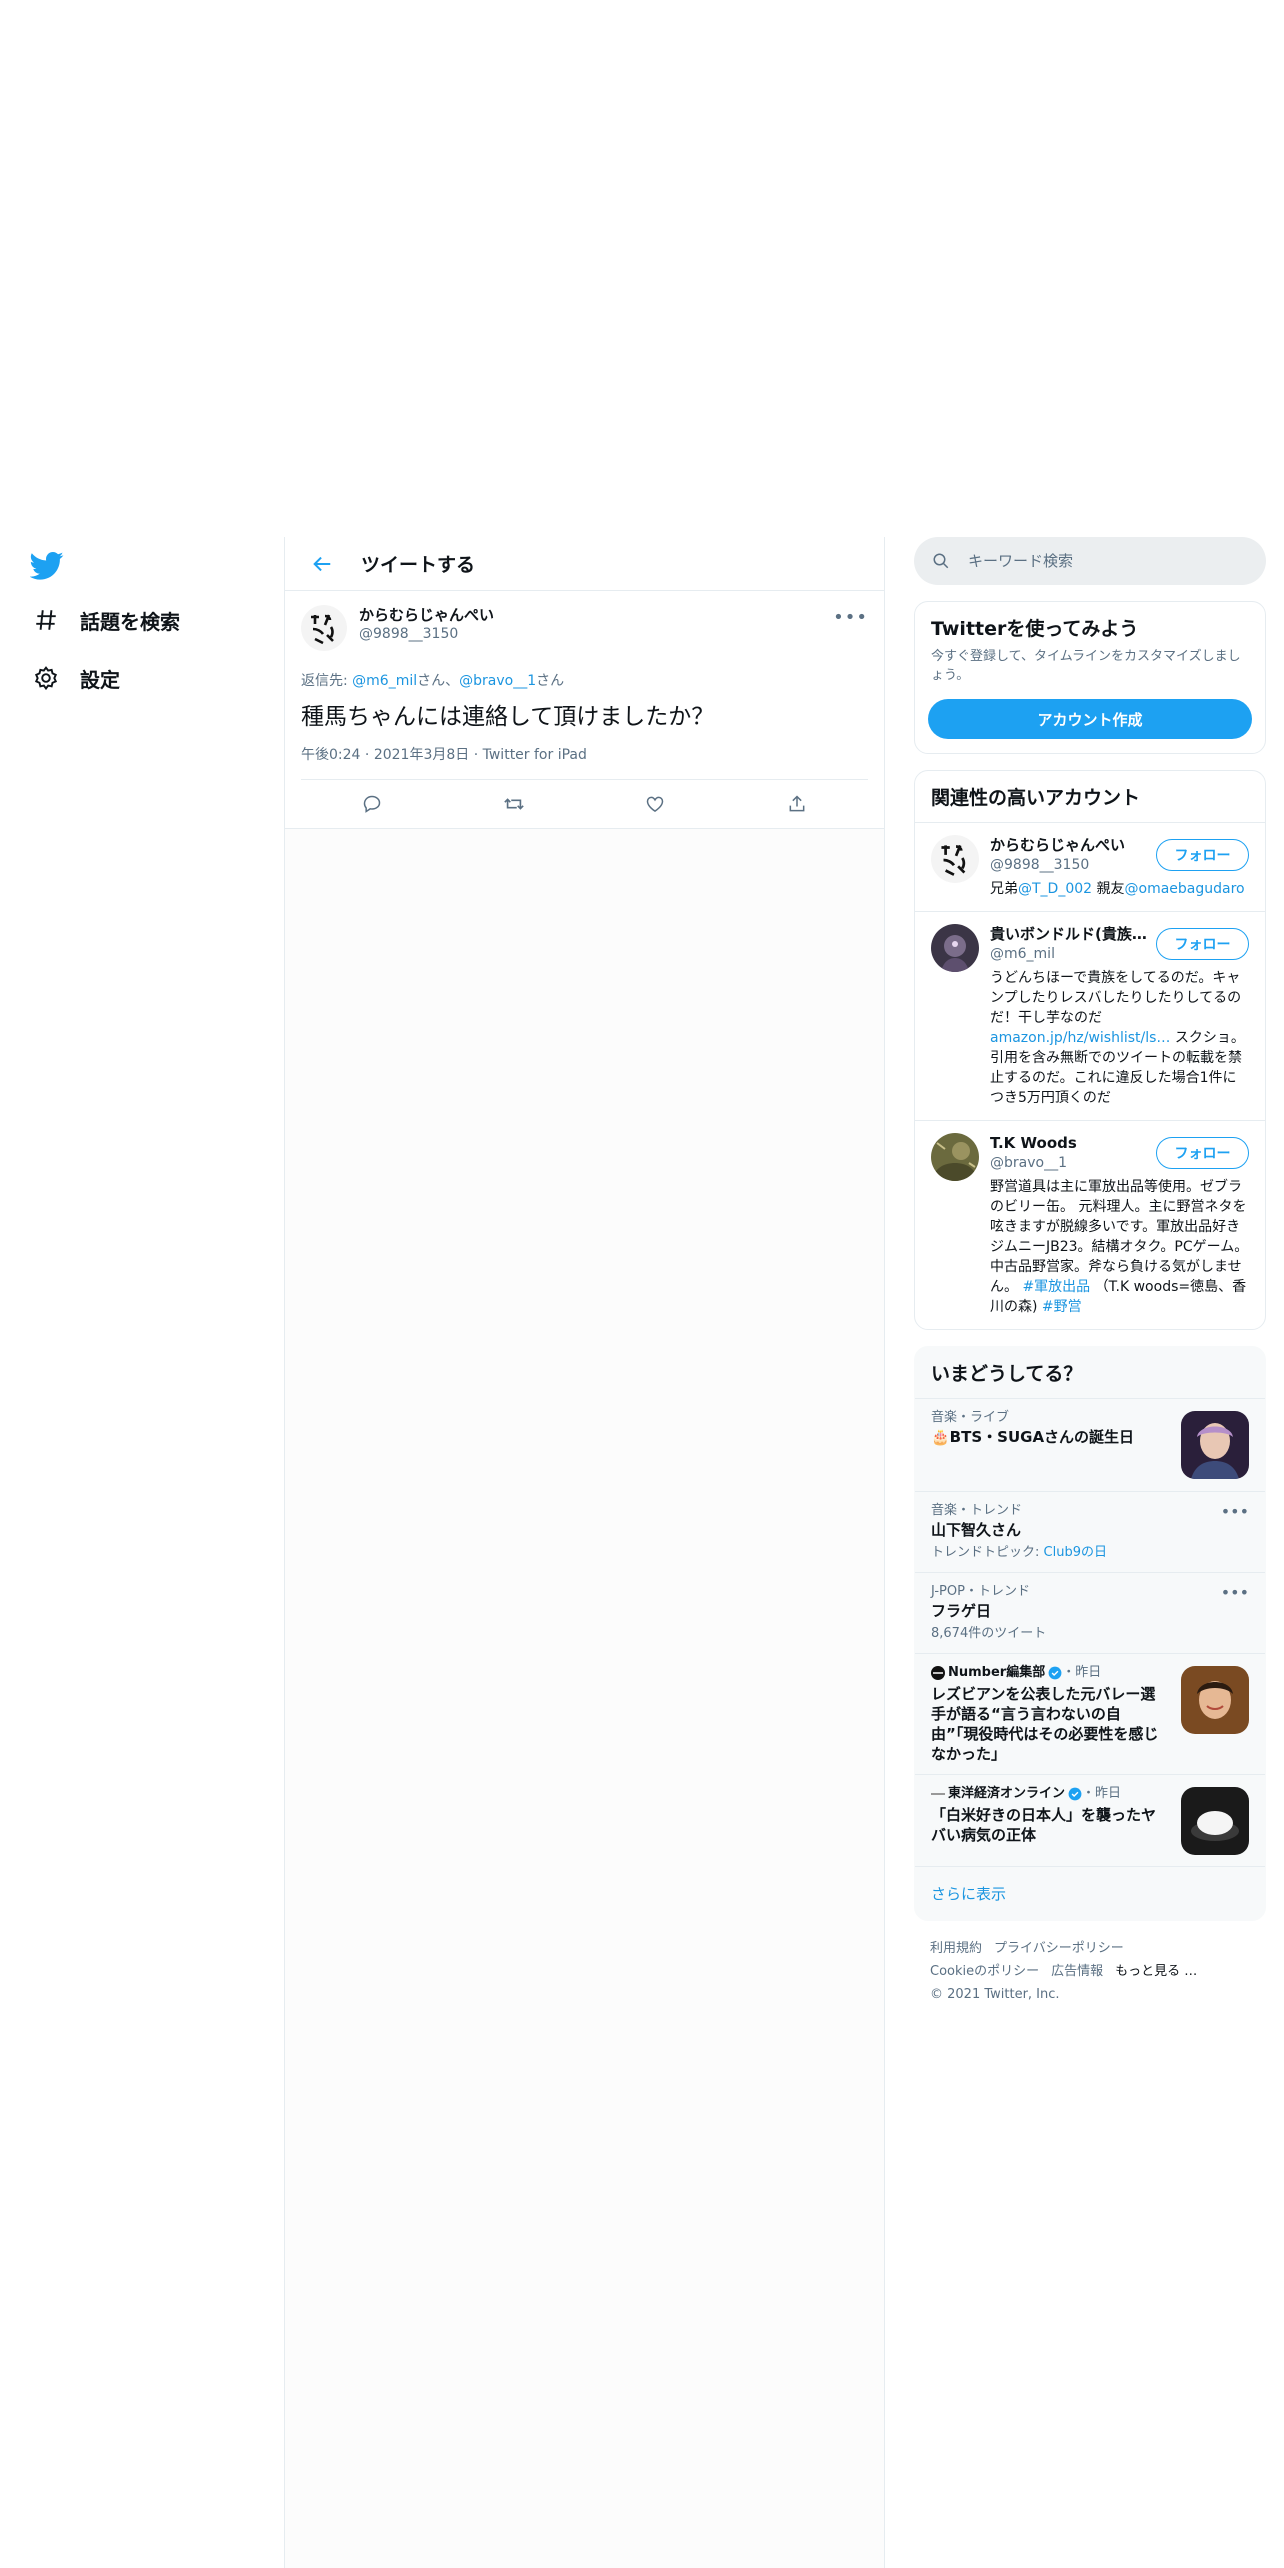 The width and height of the screenshot is (1284, 2568). What do you see at coordinates (384, 681) in the screenshot?
I see `reply-user-link: @m6_mil` at bounding box center [384, 681].